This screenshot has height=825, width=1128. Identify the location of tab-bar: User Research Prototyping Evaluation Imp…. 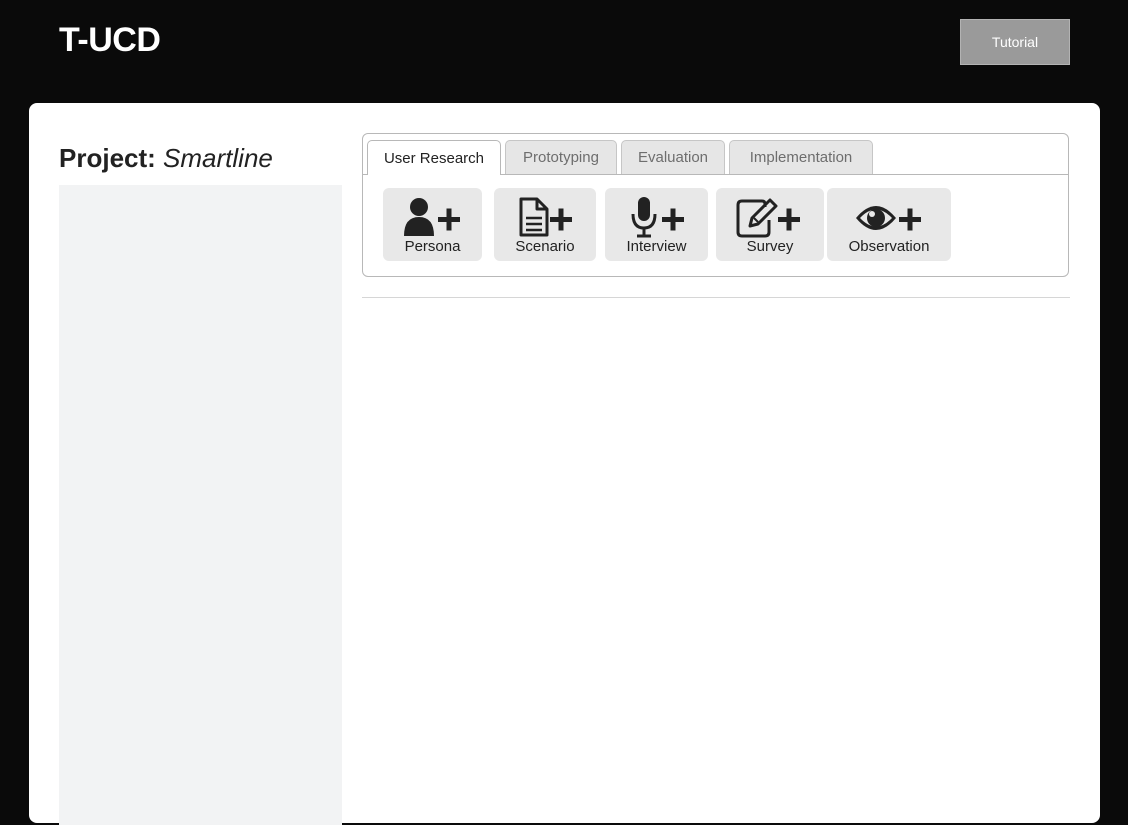
(715, 154).